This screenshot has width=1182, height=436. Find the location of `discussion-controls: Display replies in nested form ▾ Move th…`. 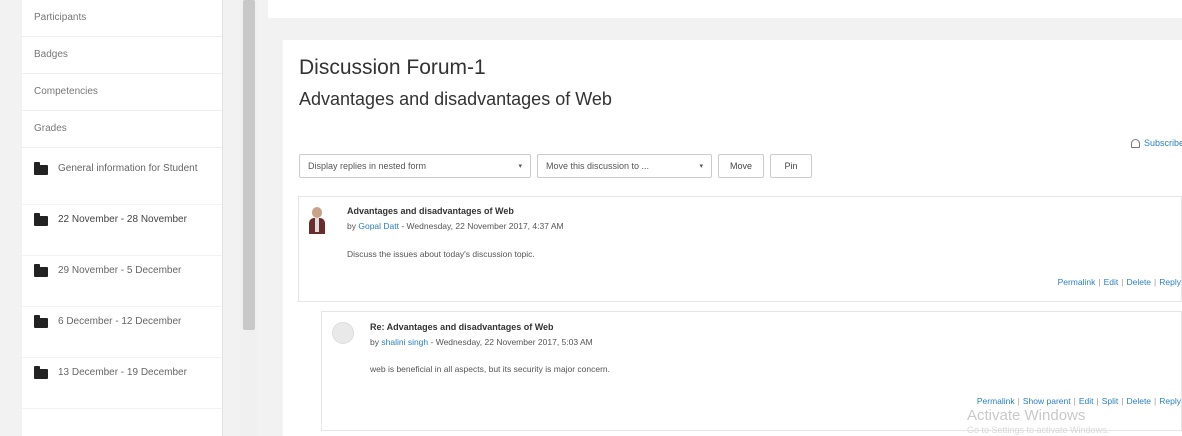

discussion-controls: Display replies in nested form ▾ Move th… is located at coordinates (558, 166).